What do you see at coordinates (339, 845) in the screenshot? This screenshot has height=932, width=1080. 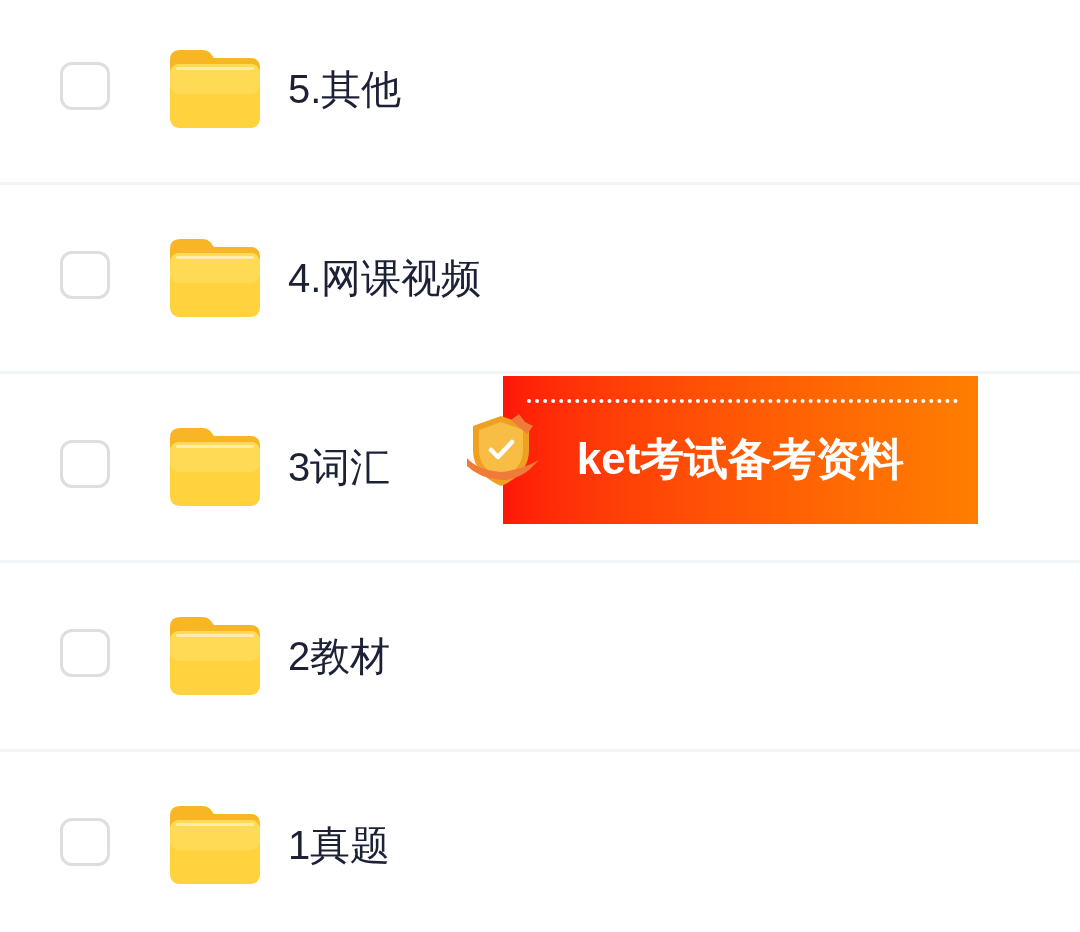 I see `folder-name: 1真题` at bounding box center [339, 845].